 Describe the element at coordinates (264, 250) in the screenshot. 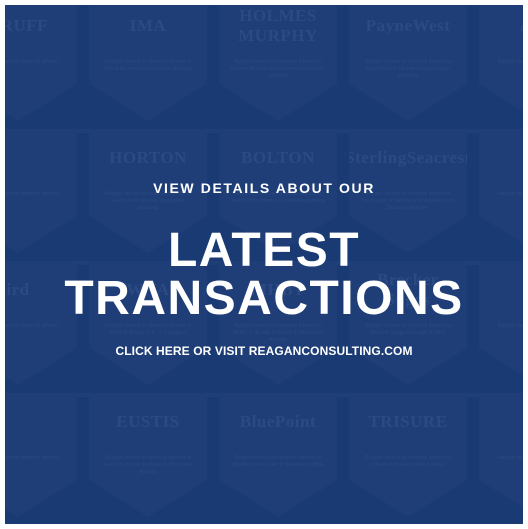

I see `headline-line-1: LATEST` at that location.